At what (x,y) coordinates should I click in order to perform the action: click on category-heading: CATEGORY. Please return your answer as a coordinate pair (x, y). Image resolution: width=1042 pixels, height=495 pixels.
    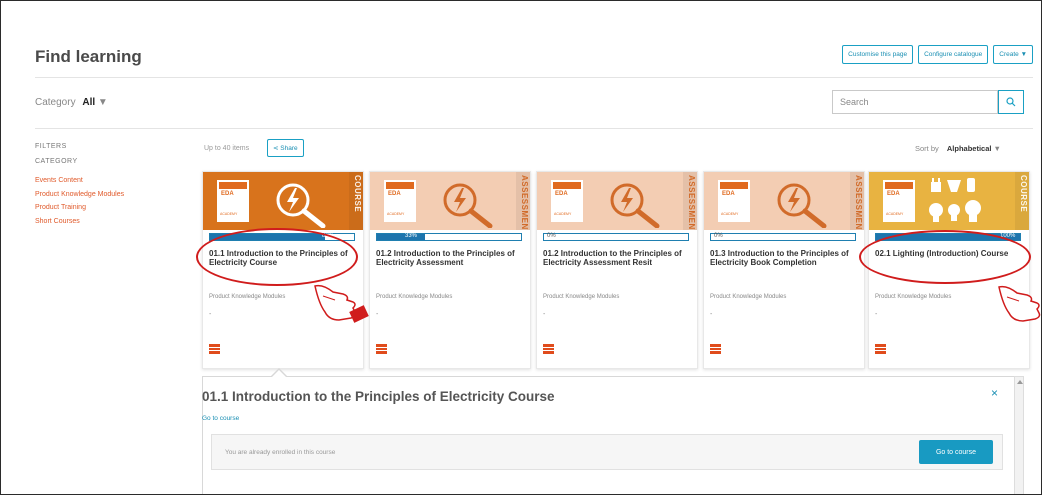
    Looking at the image, I should click on (56, 161).